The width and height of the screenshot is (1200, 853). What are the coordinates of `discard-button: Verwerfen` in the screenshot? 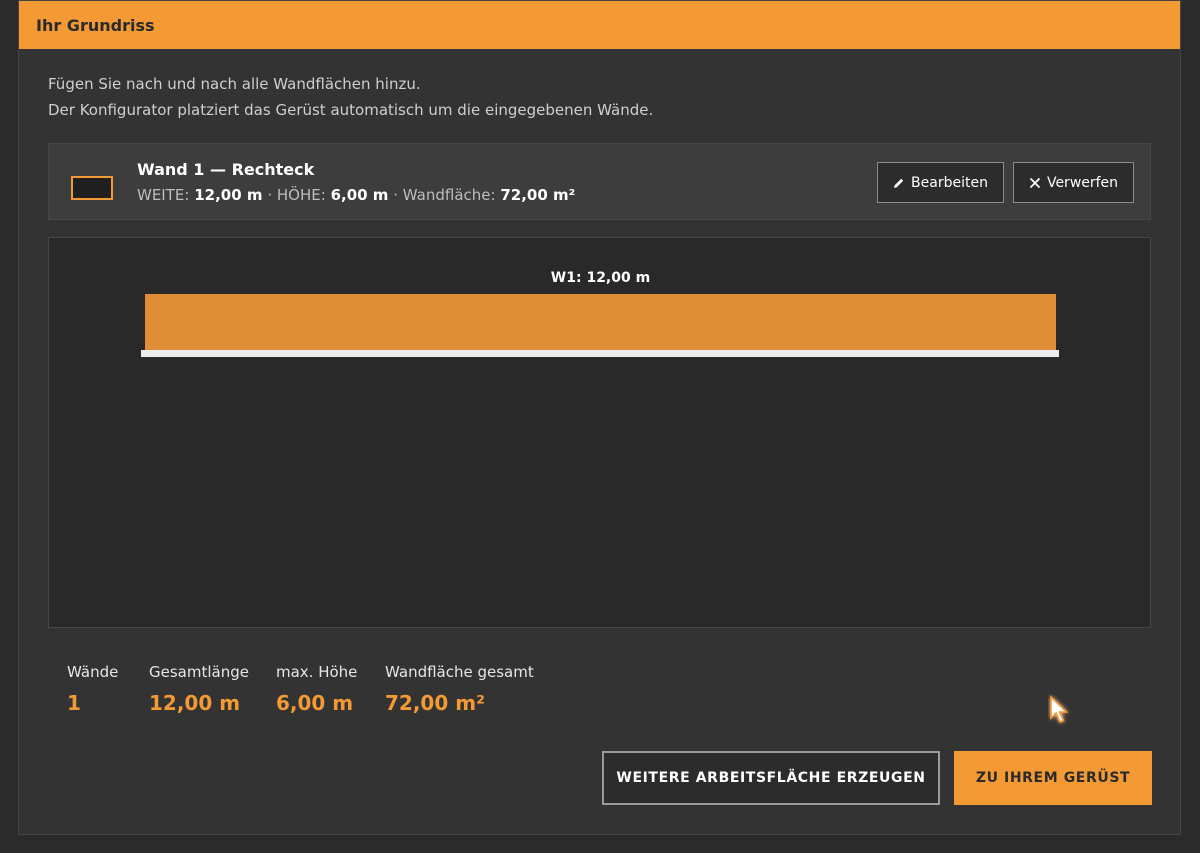 It's located at (1073, 182).